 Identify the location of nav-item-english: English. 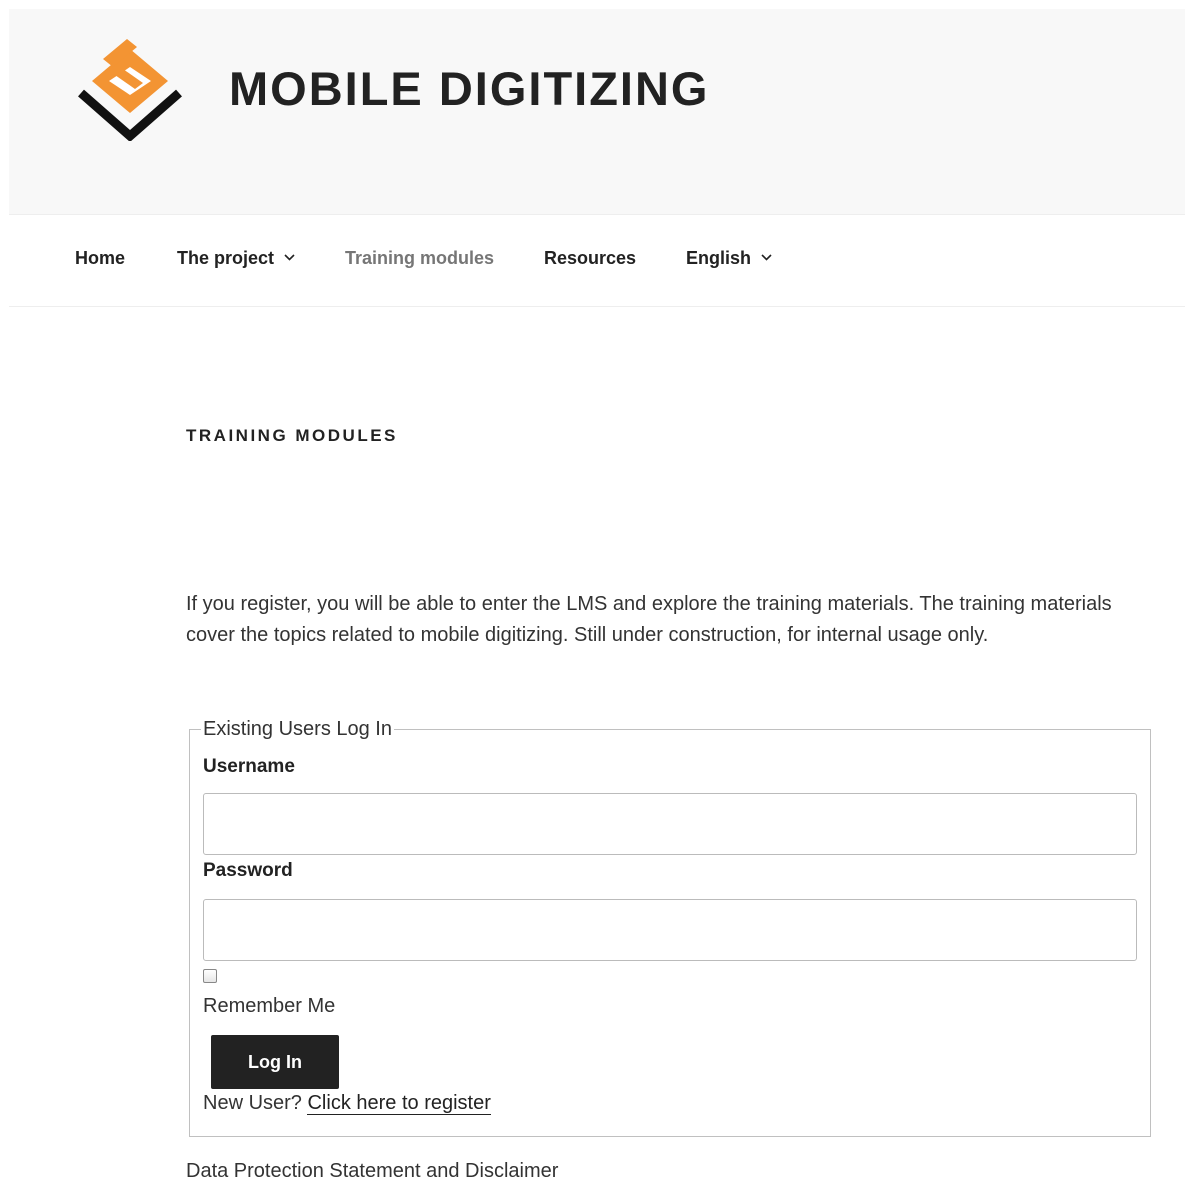
(729, 258).